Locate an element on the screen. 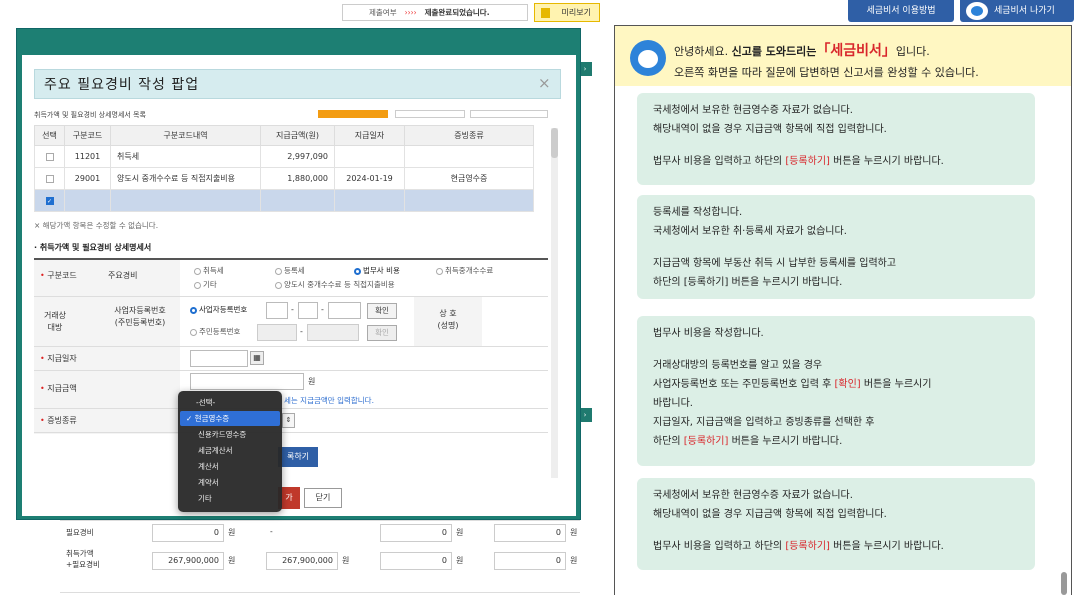  col-desc: 구분코드내역 is located at coordinates (185, 135).